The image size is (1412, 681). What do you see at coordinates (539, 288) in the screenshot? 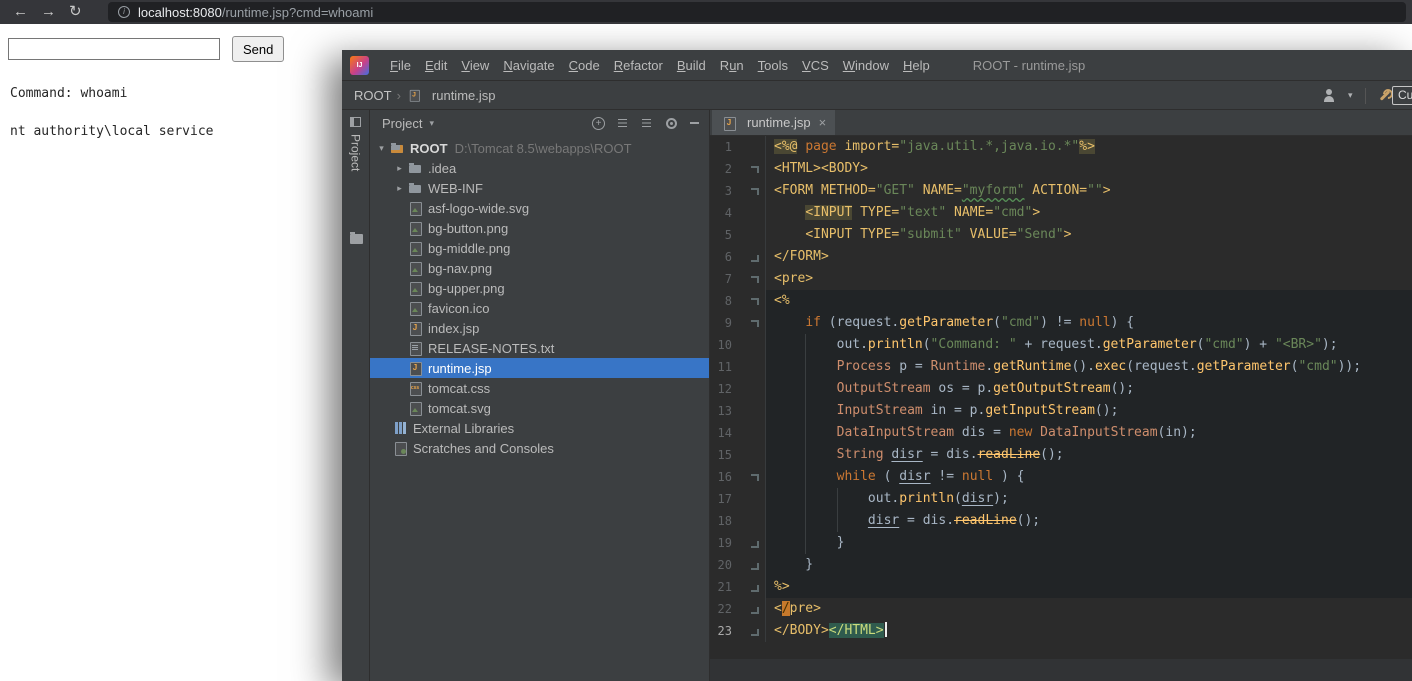
I see `tree-item-bg-upper-png: bg-upper.png` at bounding box center [539, 288].